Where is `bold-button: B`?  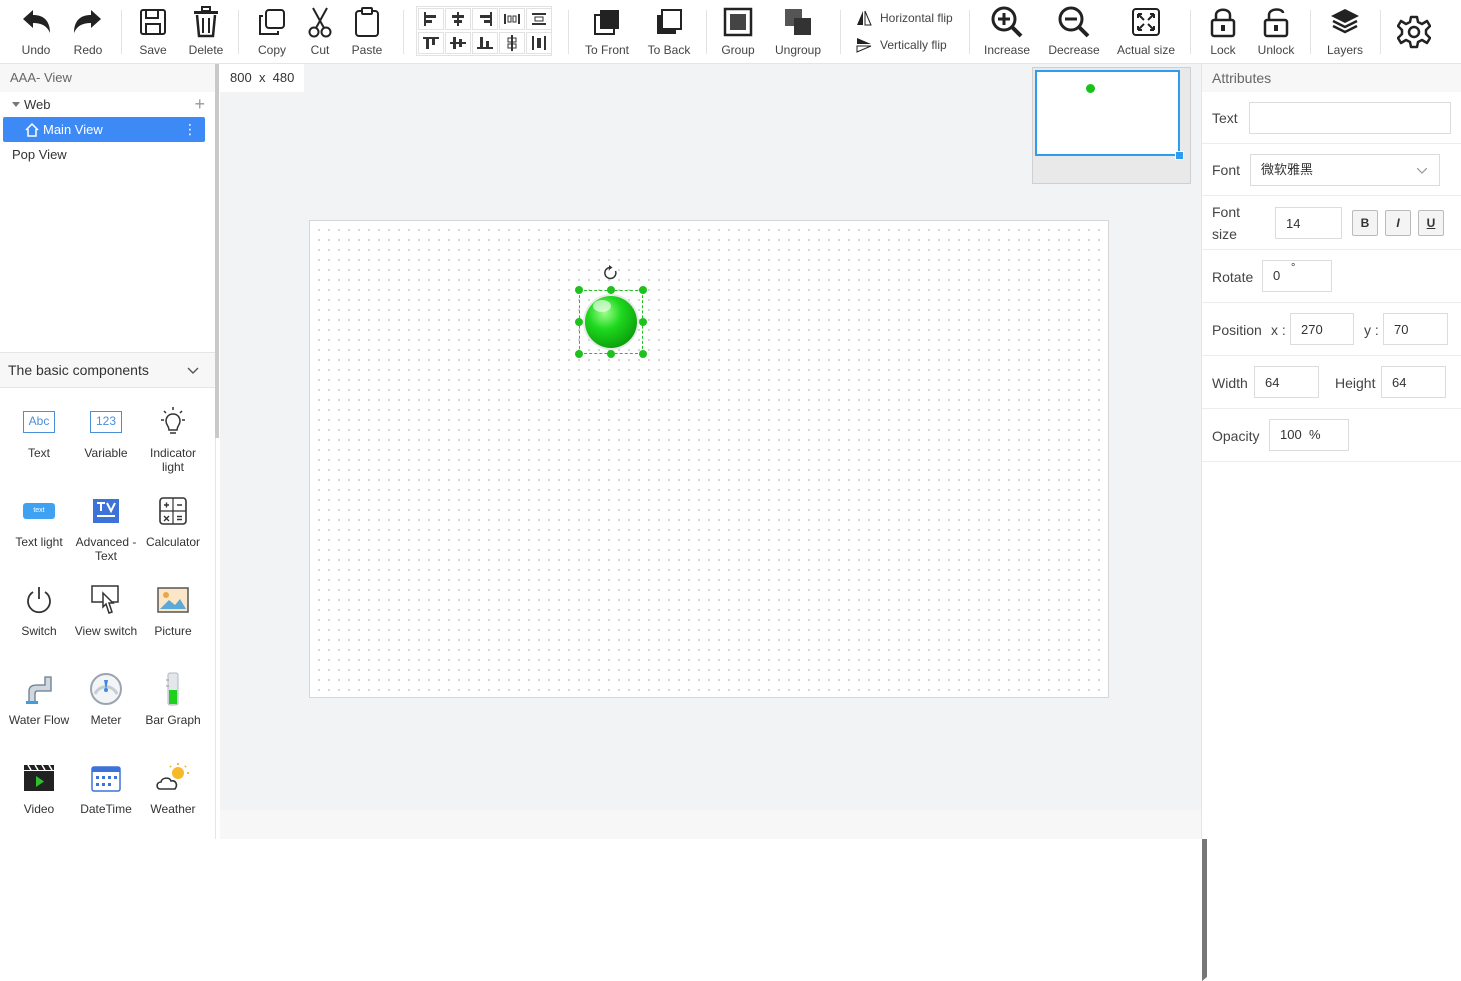 bold-button: B is located at coordinates (1365, 223).